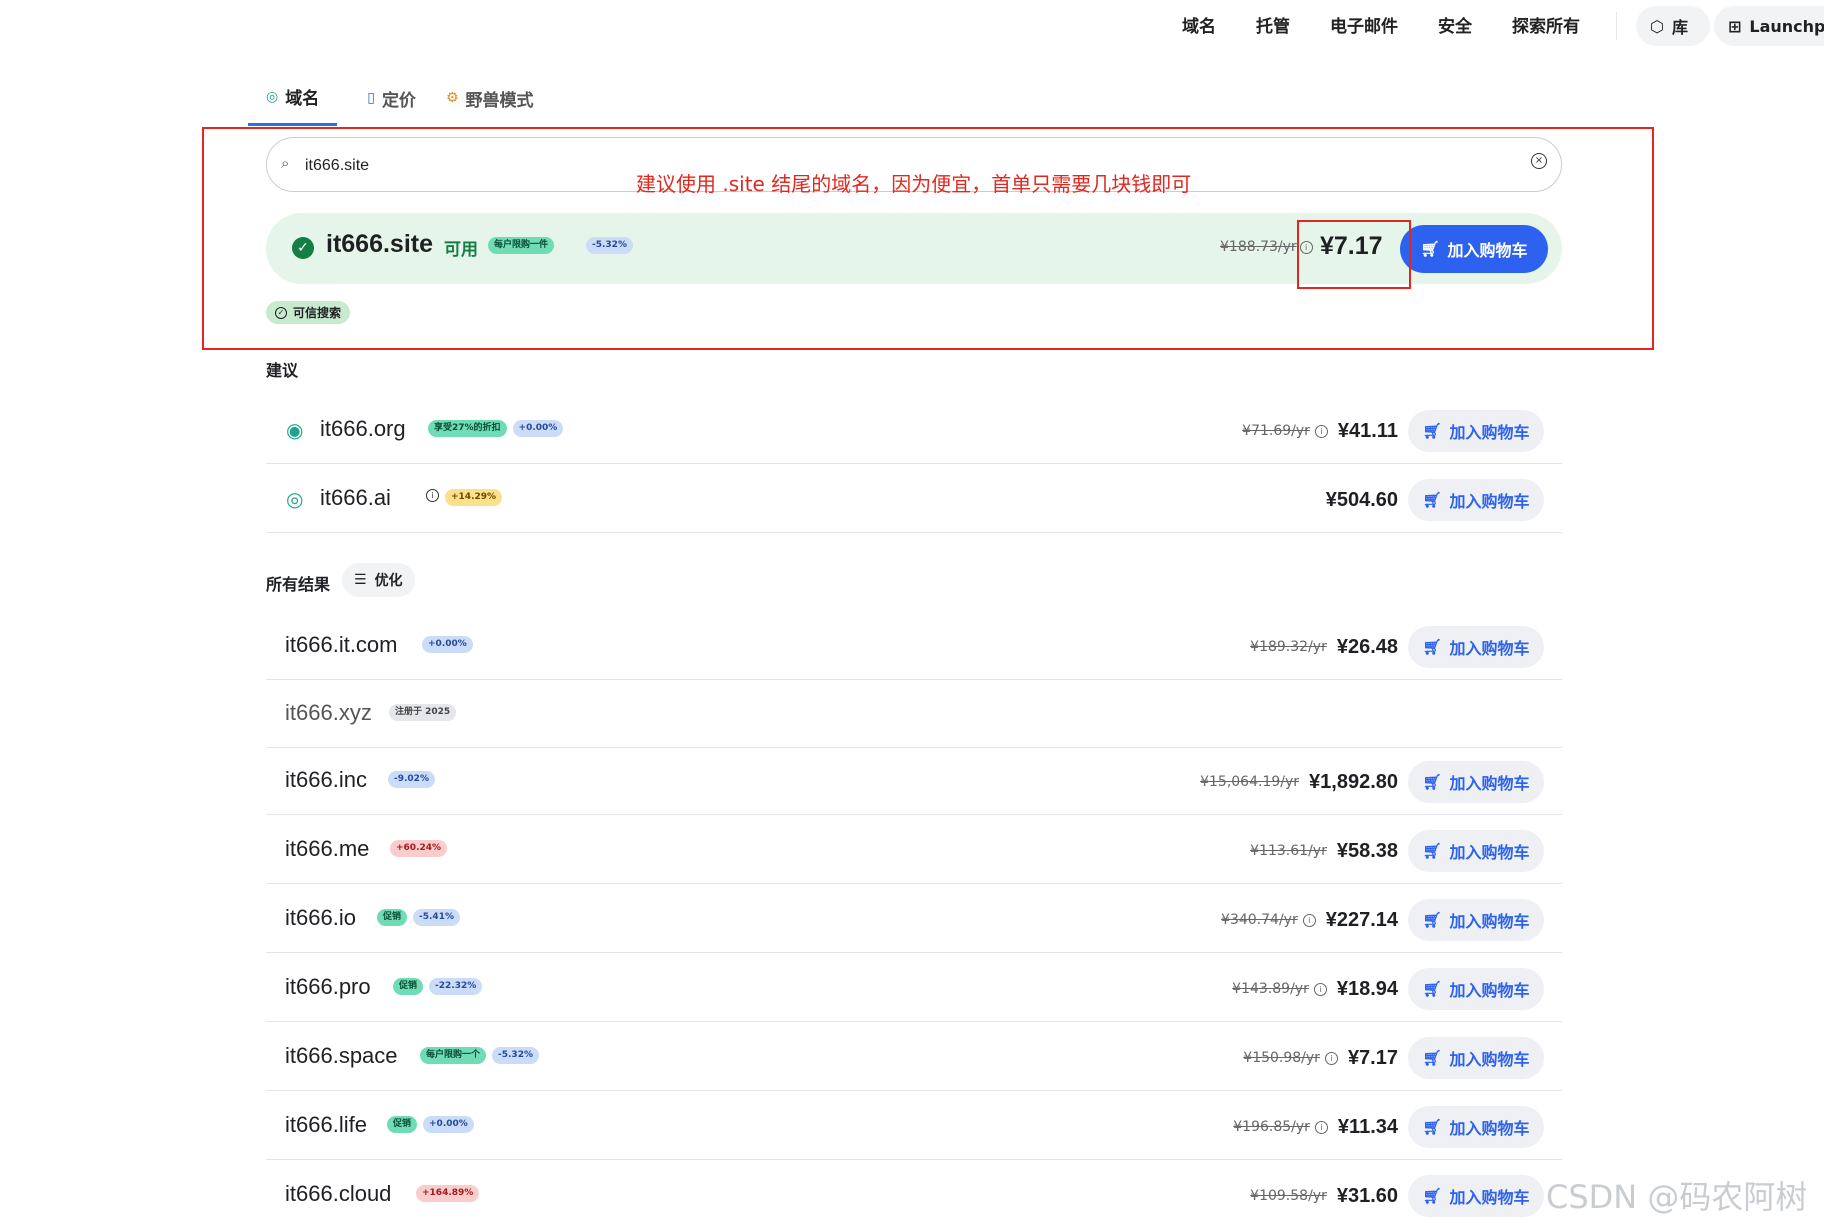  I want to click on nav-link-domains: 域名, so click(1199, 24).